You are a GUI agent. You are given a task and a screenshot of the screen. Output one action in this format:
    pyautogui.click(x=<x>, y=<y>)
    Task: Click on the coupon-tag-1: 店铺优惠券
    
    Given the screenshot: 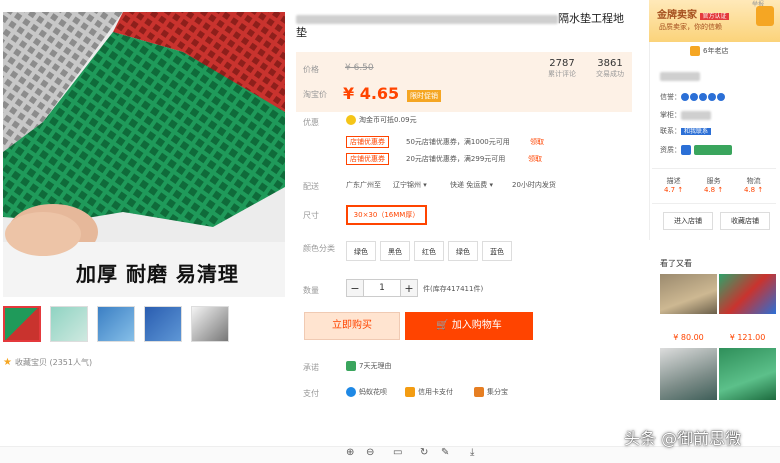 What is the action you would take?
    pyautogui.click(x=367, y=142)
    